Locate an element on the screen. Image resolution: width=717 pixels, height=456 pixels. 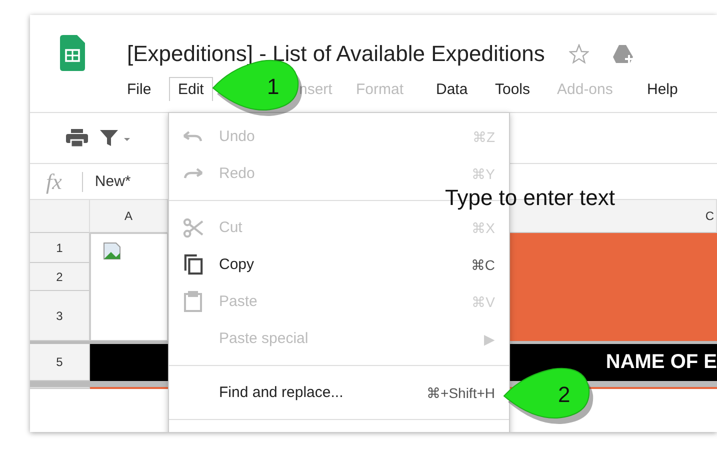
star-icon is located at coordinates (578, 54).